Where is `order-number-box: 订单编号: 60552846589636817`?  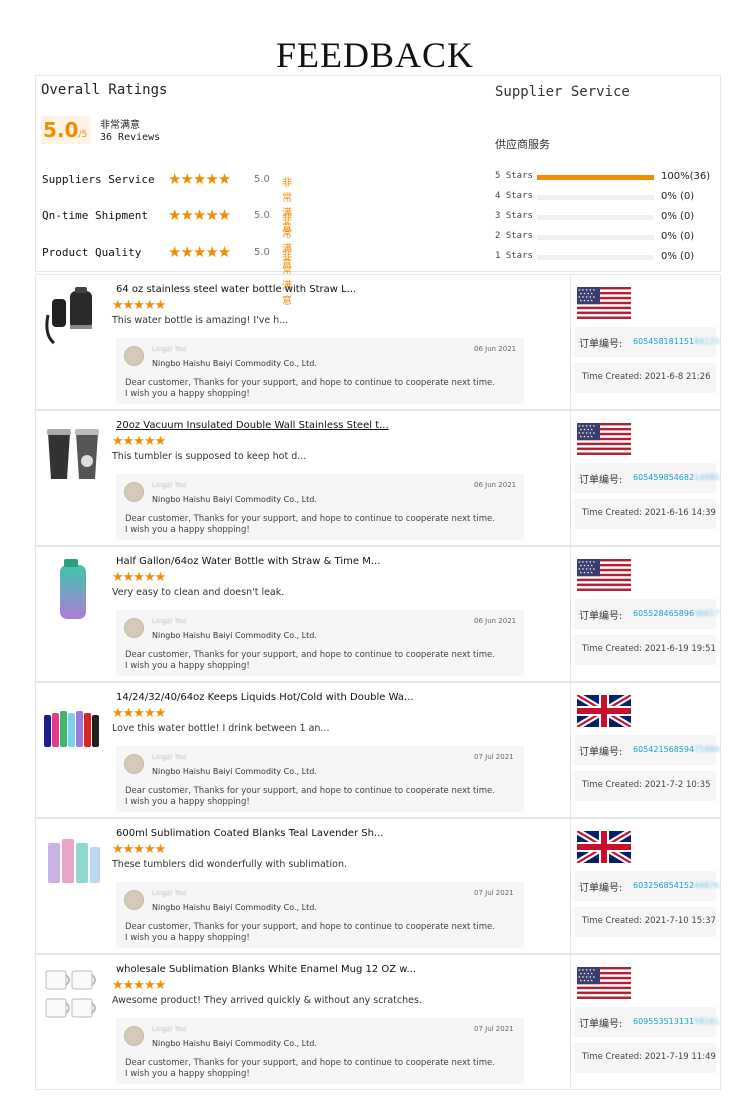
order-number-box: 订单编号: 60552846589636817 is located at coordinates (647, 614).